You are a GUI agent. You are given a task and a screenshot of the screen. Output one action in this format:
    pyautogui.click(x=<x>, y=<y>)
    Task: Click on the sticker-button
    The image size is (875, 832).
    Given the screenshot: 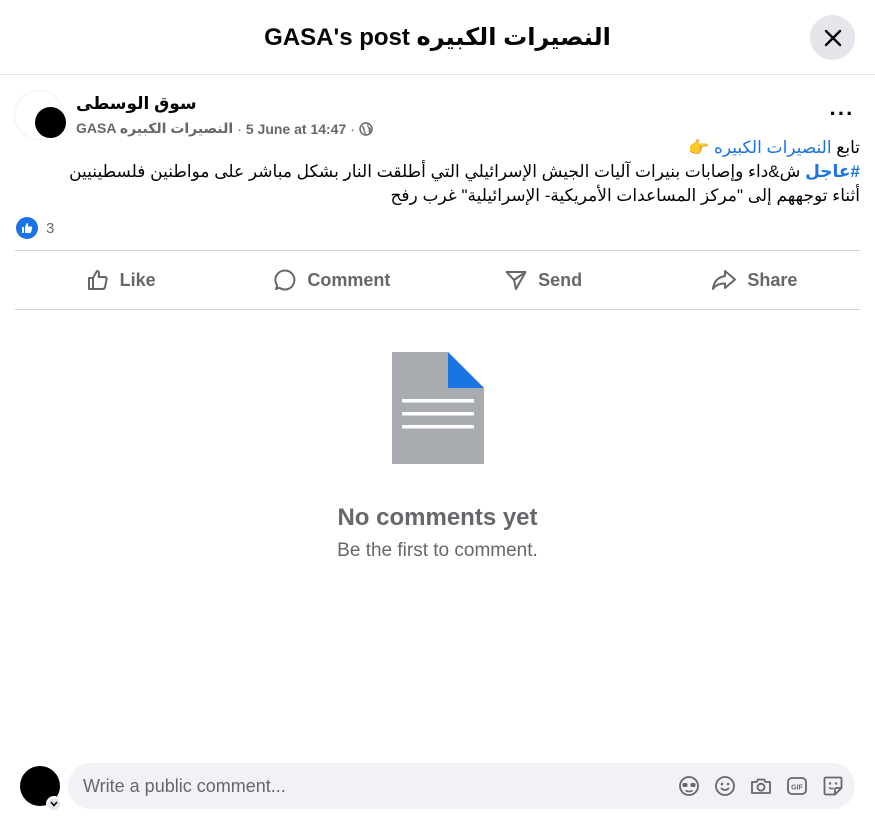 What is the action you would take?
    pyautogui.click(x=833, y=786)
    